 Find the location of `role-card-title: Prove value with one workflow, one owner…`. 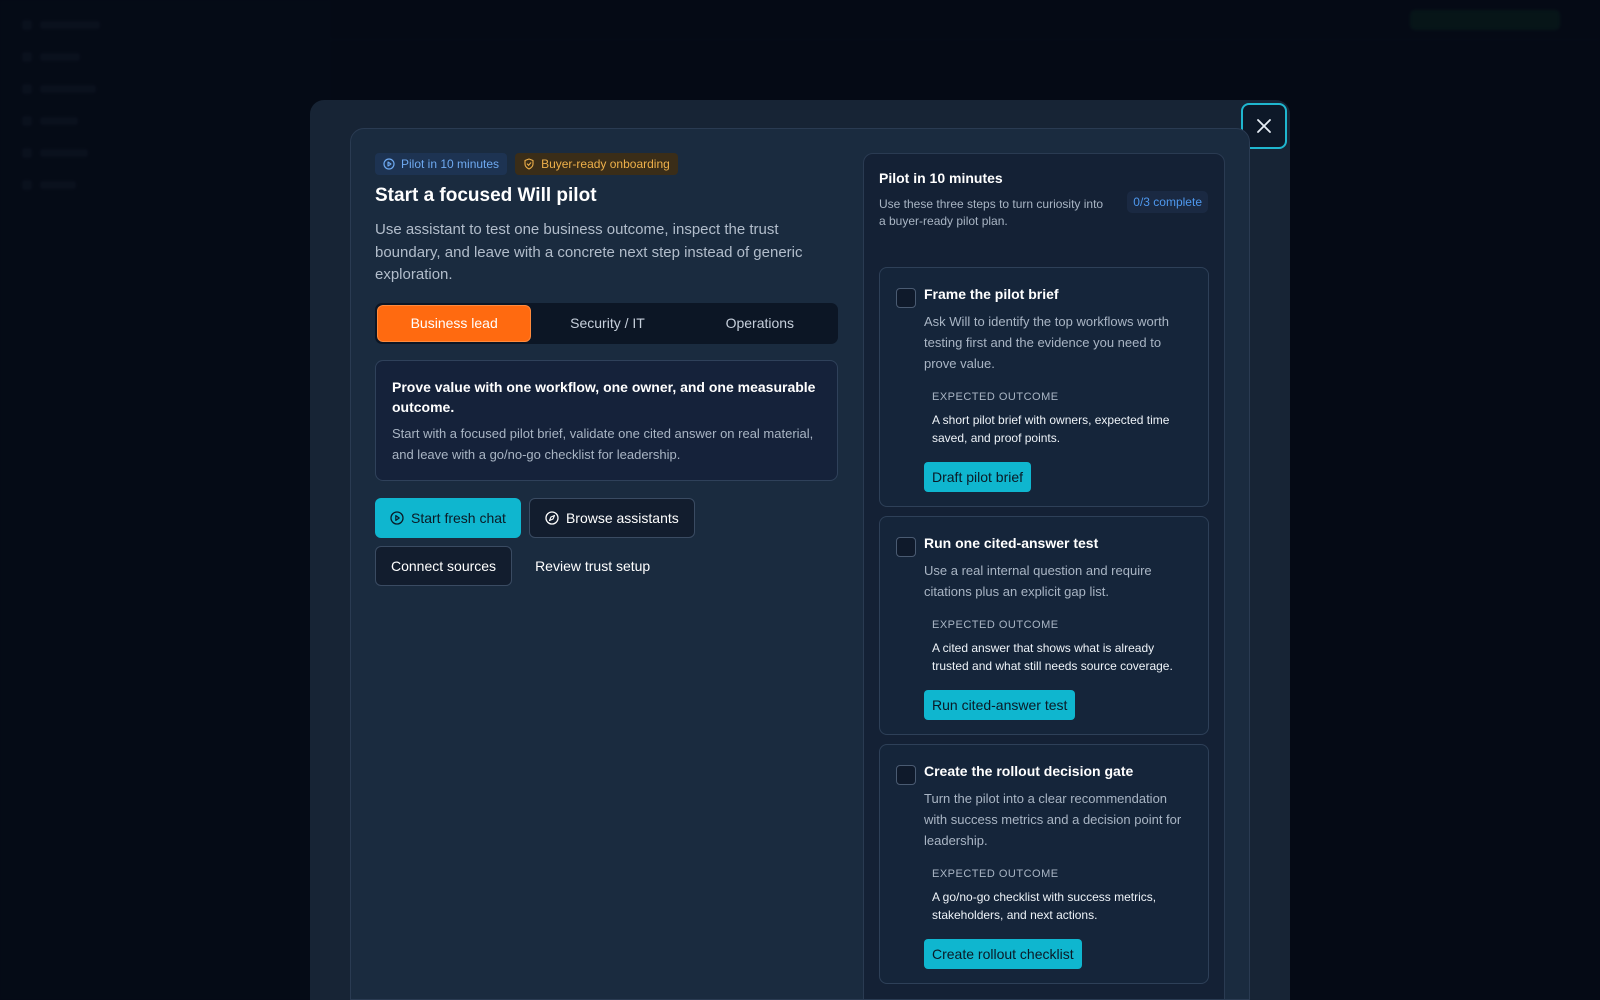

role-card-title: Prove value with one workflow, one owner… is located at coordinates (604, 396).